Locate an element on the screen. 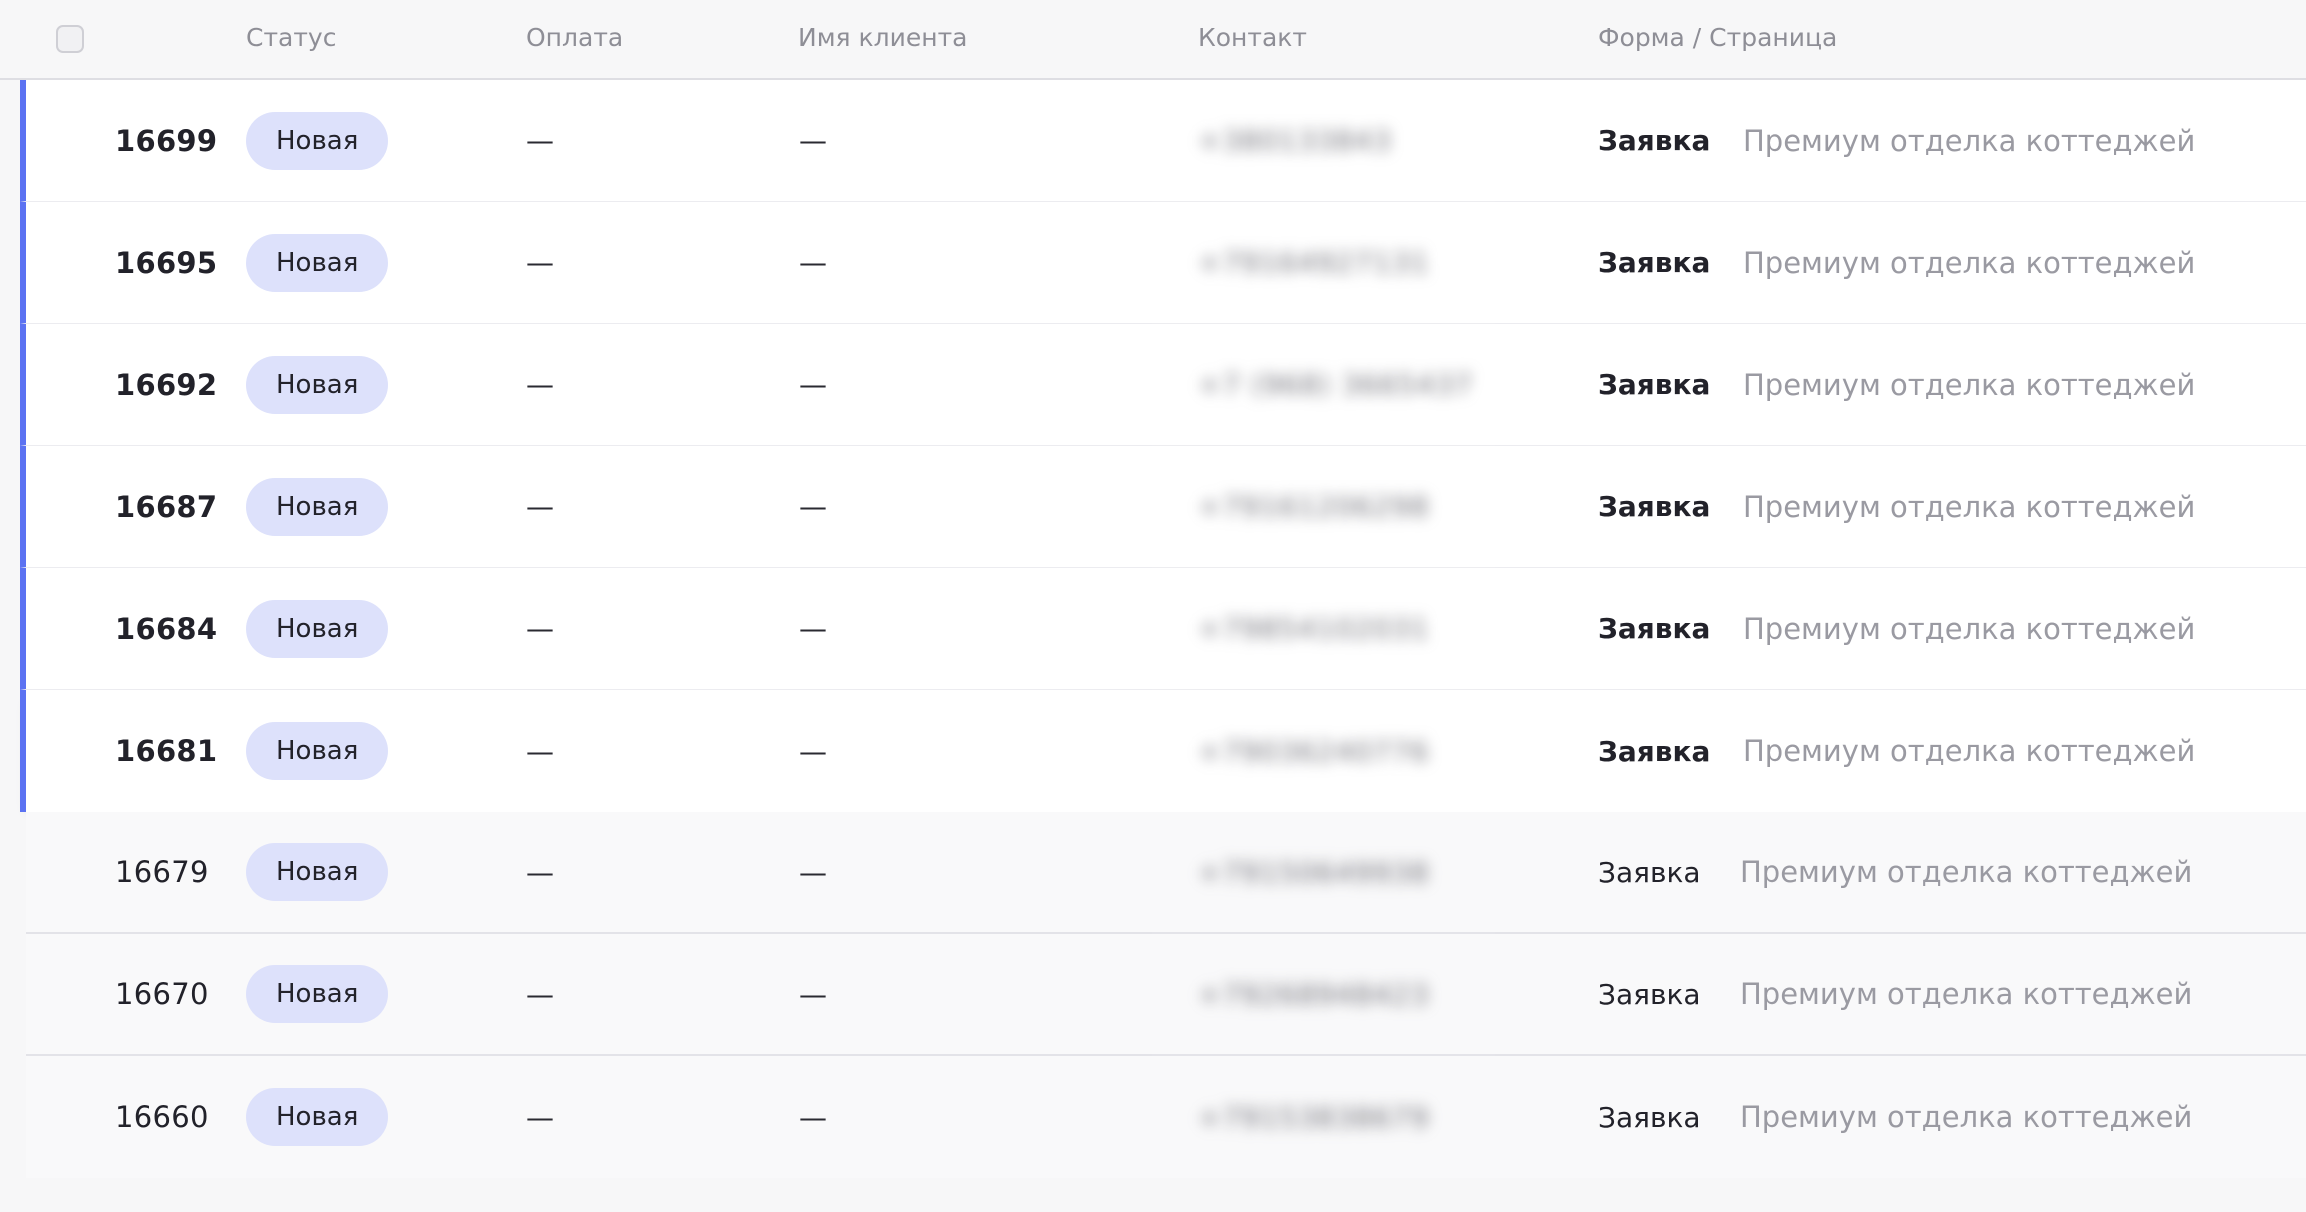 The width and height of the screenshot is (2306, 1212). column-header-contact: Контакт is located at coordinates (1252, 37).